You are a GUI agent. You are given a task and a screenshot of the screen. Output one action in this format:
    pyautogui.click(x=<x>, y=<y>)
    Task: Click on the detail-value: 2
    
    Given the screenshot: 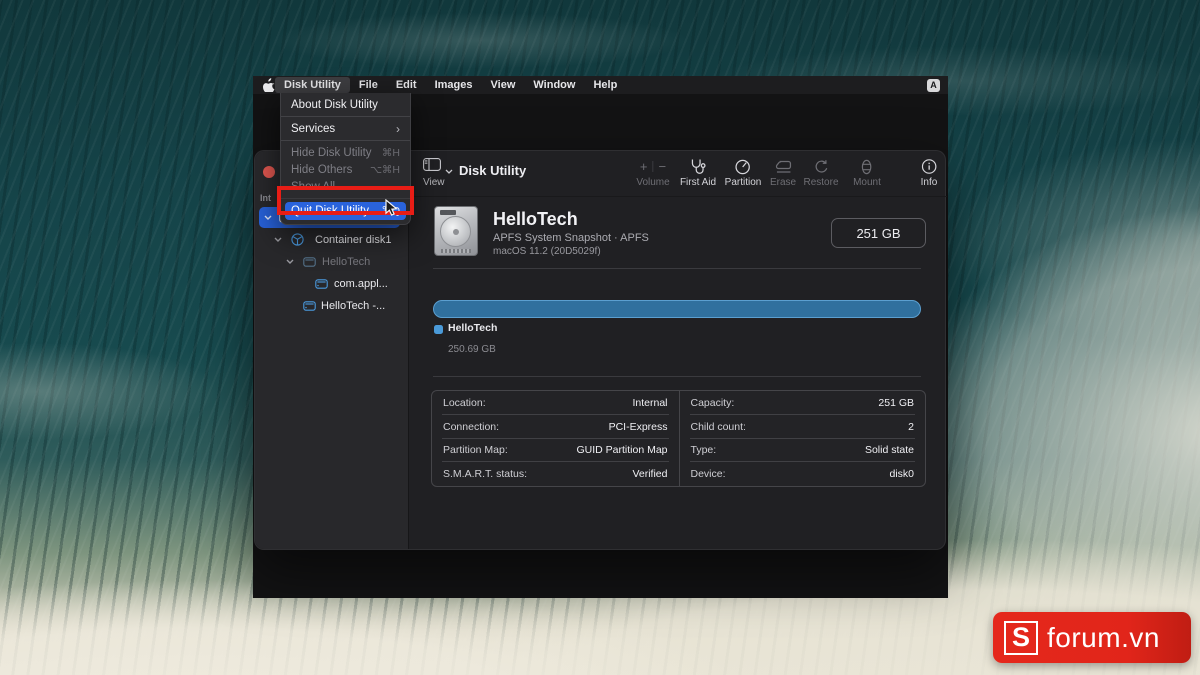 What is the action you would take?
    pyautogui.click(x=911, y=426)
    